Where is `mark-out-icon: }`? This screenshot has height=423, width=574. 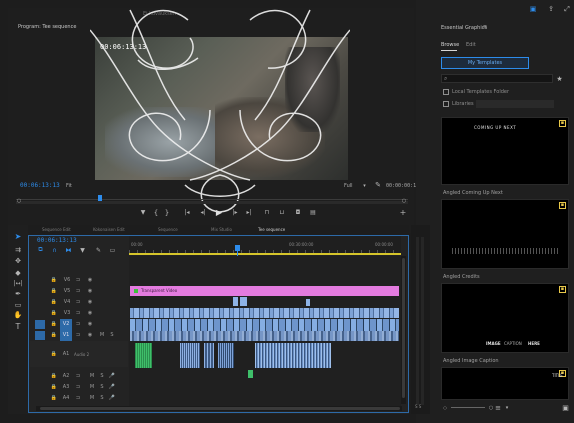 mark-out-icon: } is located at coordinates (167, 212).